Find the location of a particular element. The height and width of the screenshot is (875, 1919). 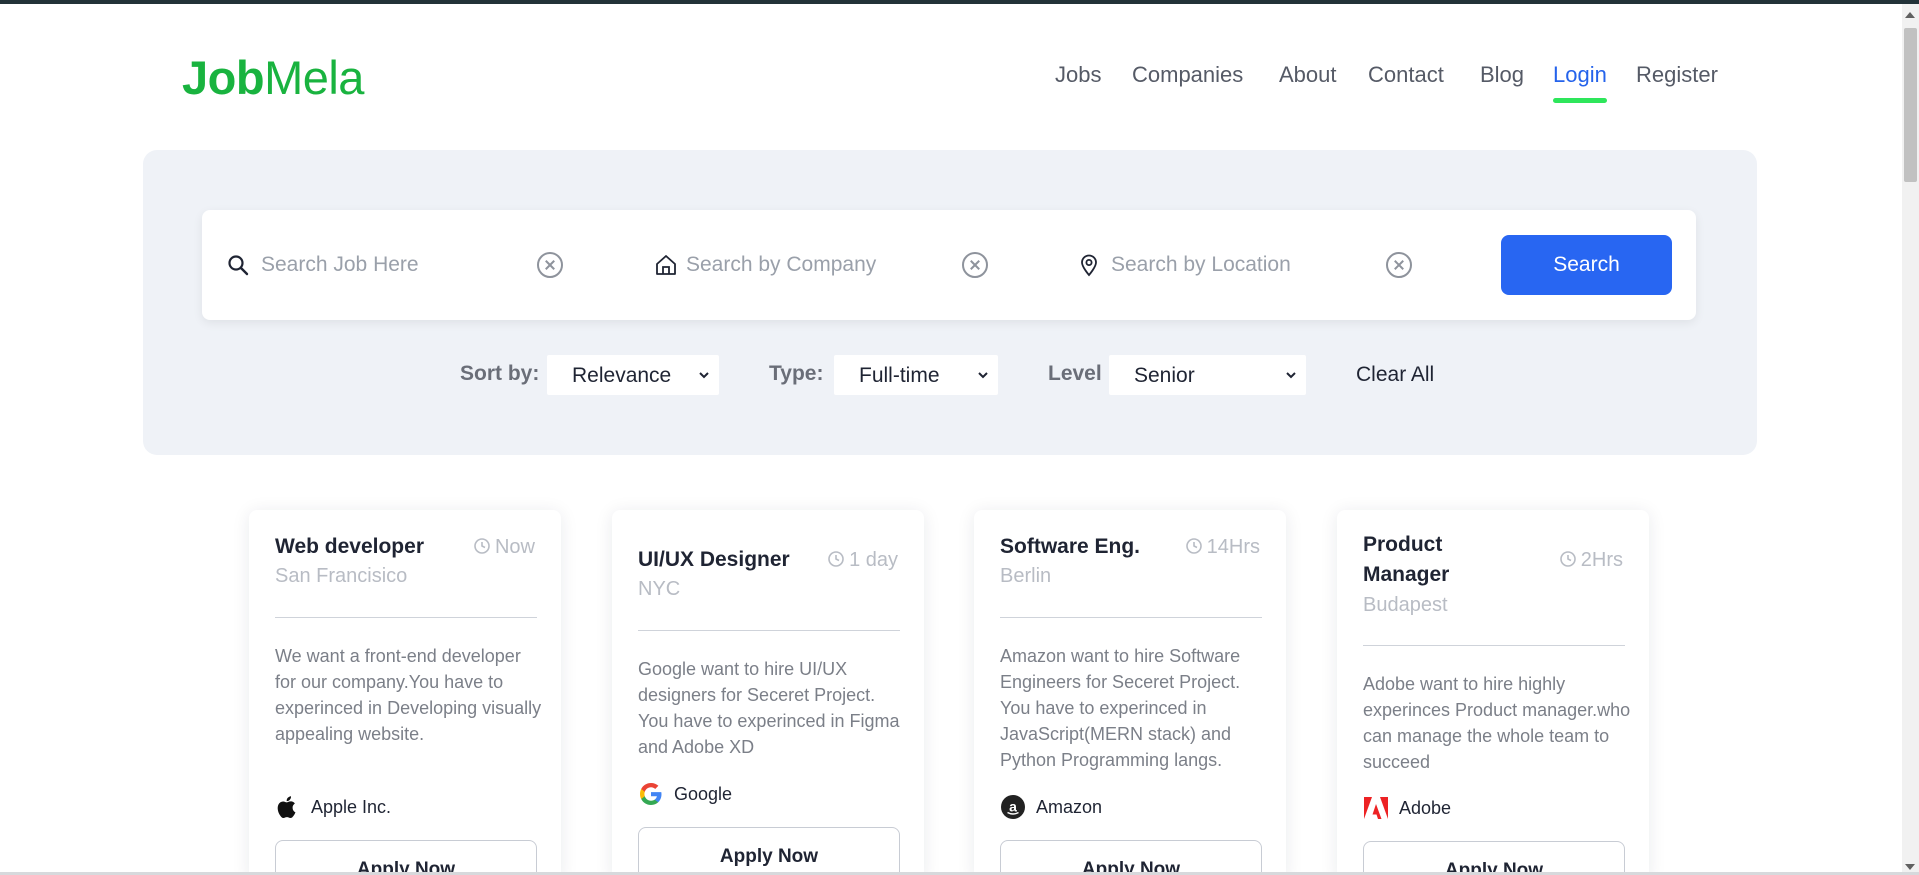

job-posted-time-text: 14Hrs is located at coordinates (1233, 547).